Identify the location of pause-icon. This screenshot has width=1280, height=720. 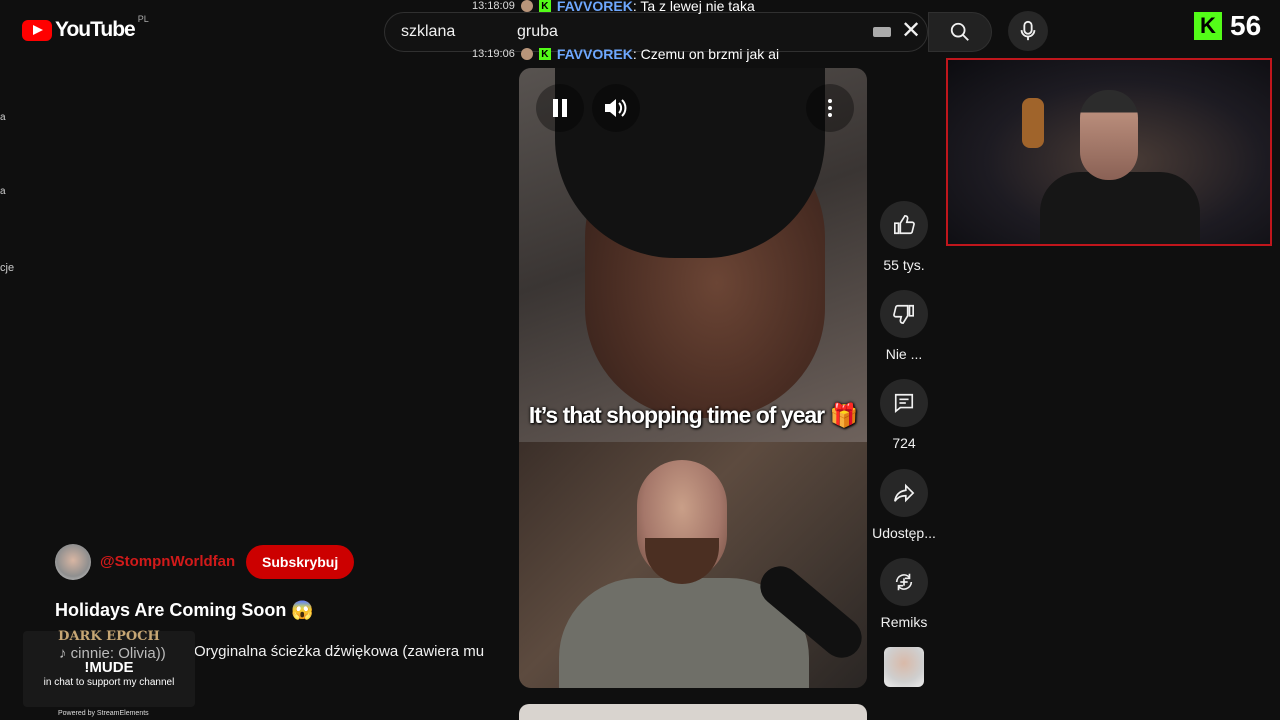
(560, 108).